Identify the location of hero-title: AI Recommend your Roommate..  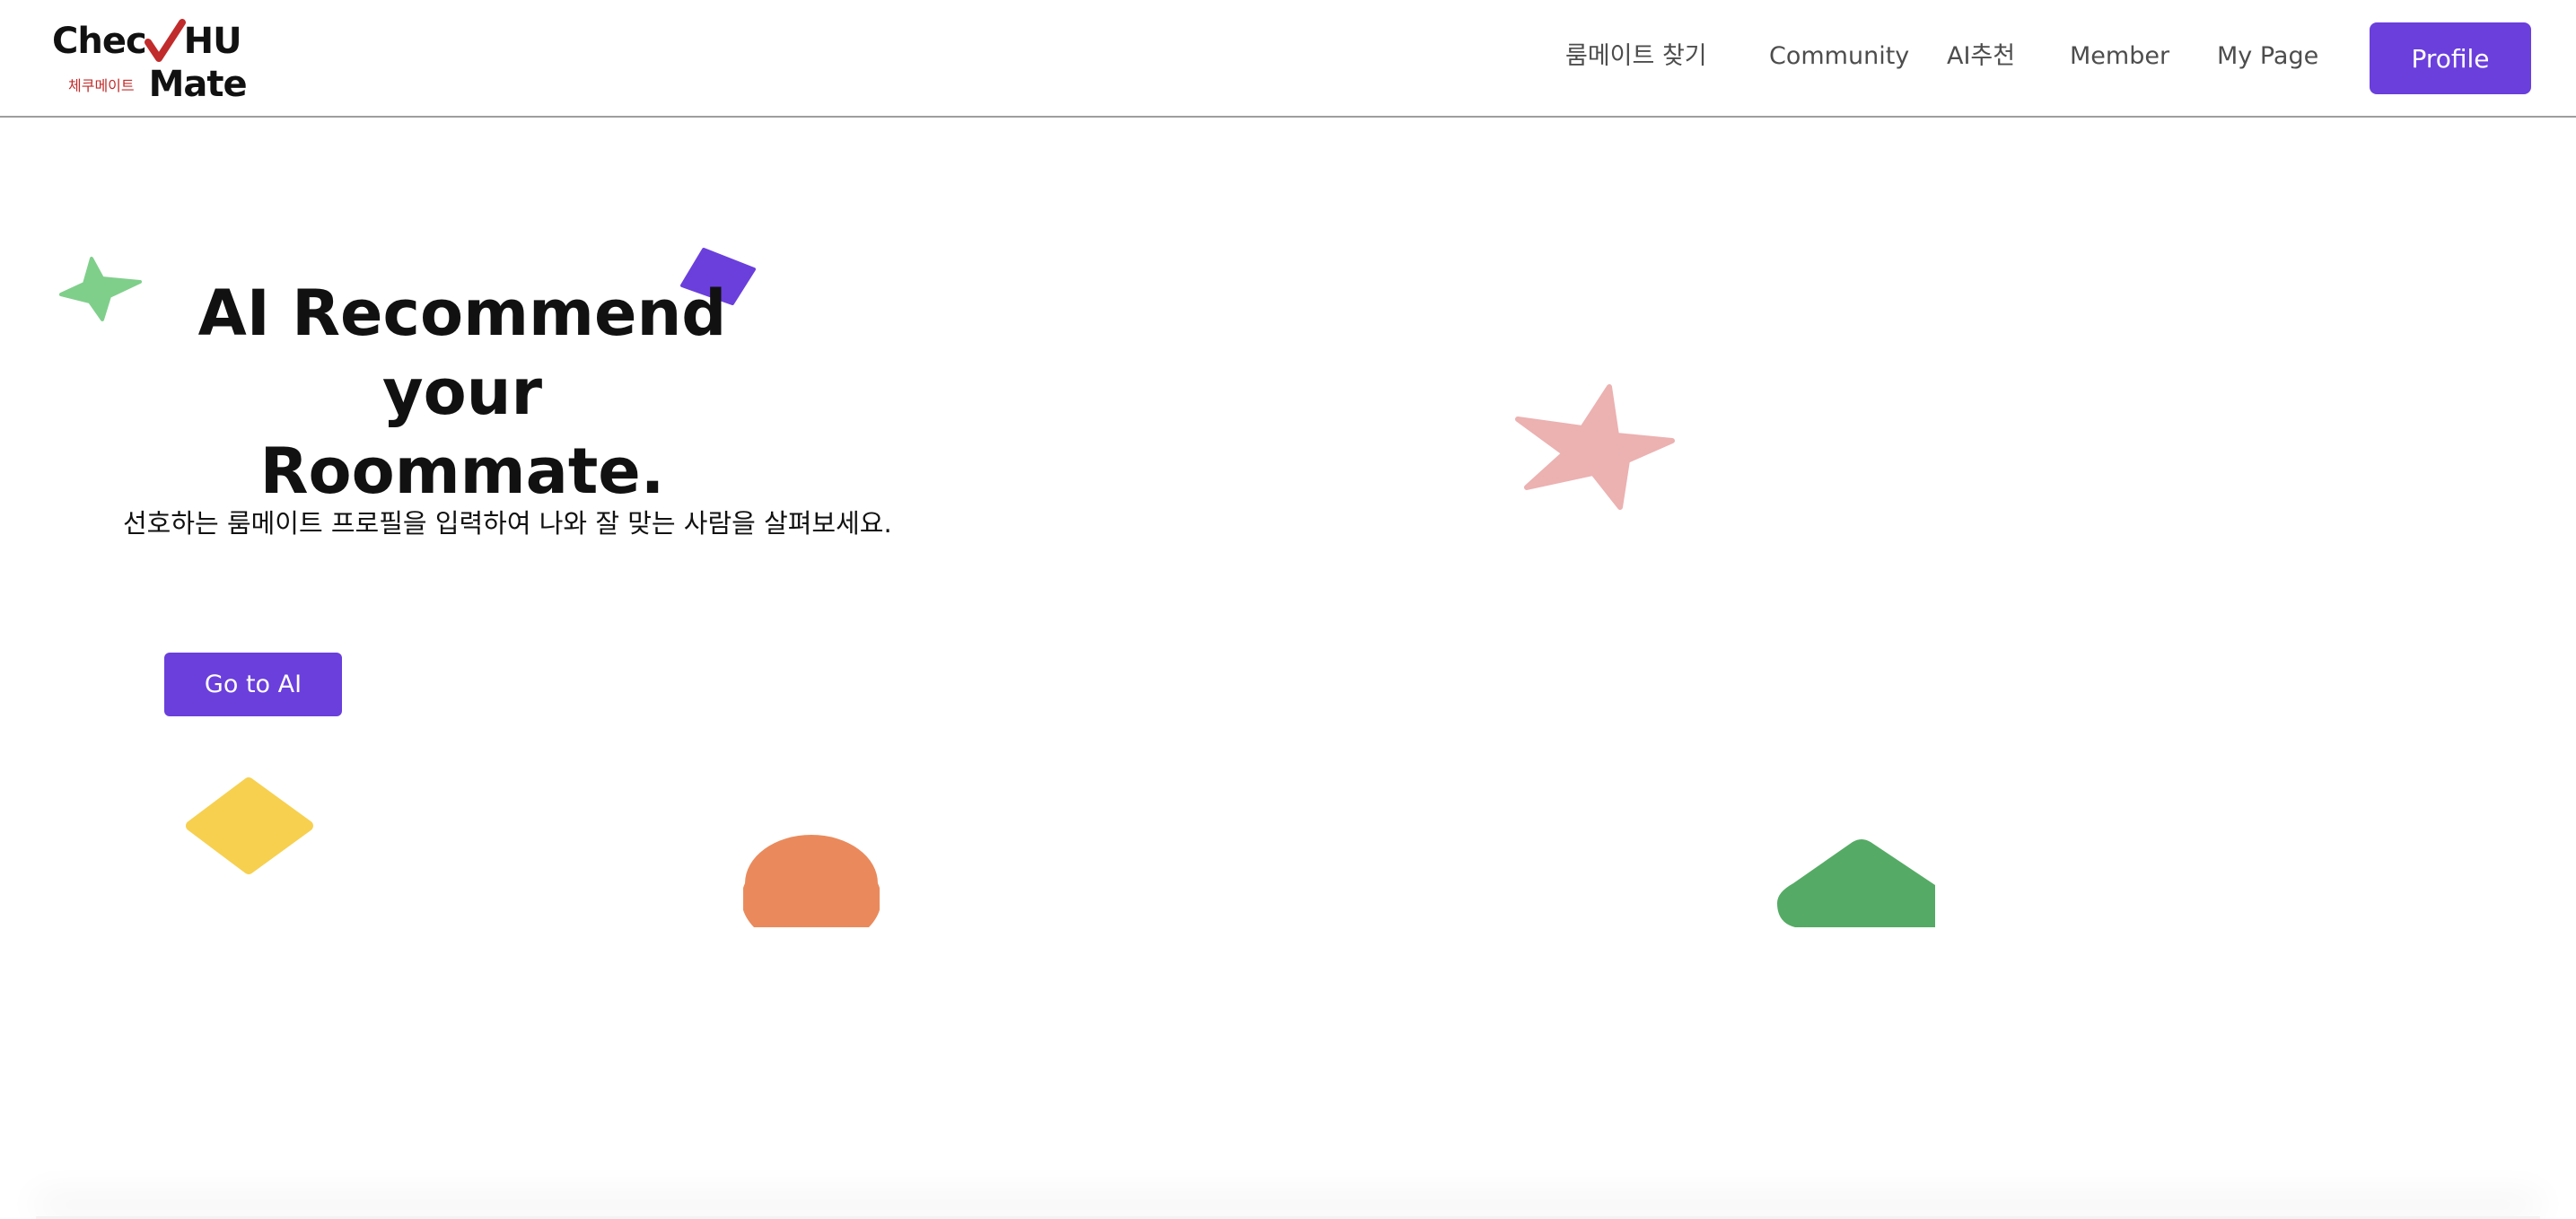
(462, 392).